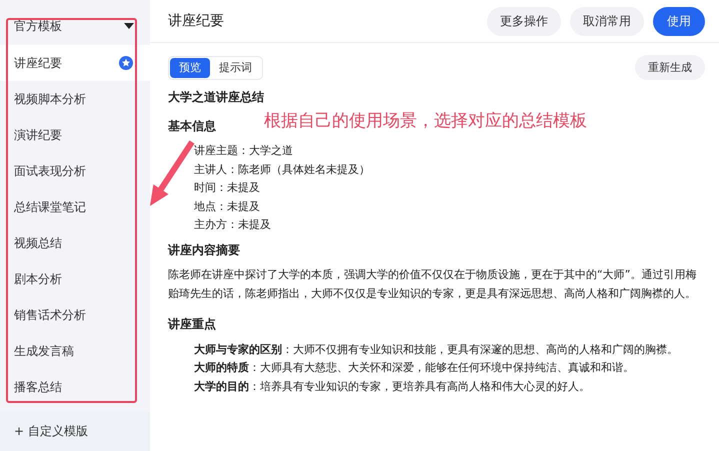  I want to click on caret-icon, so click(129, 26).